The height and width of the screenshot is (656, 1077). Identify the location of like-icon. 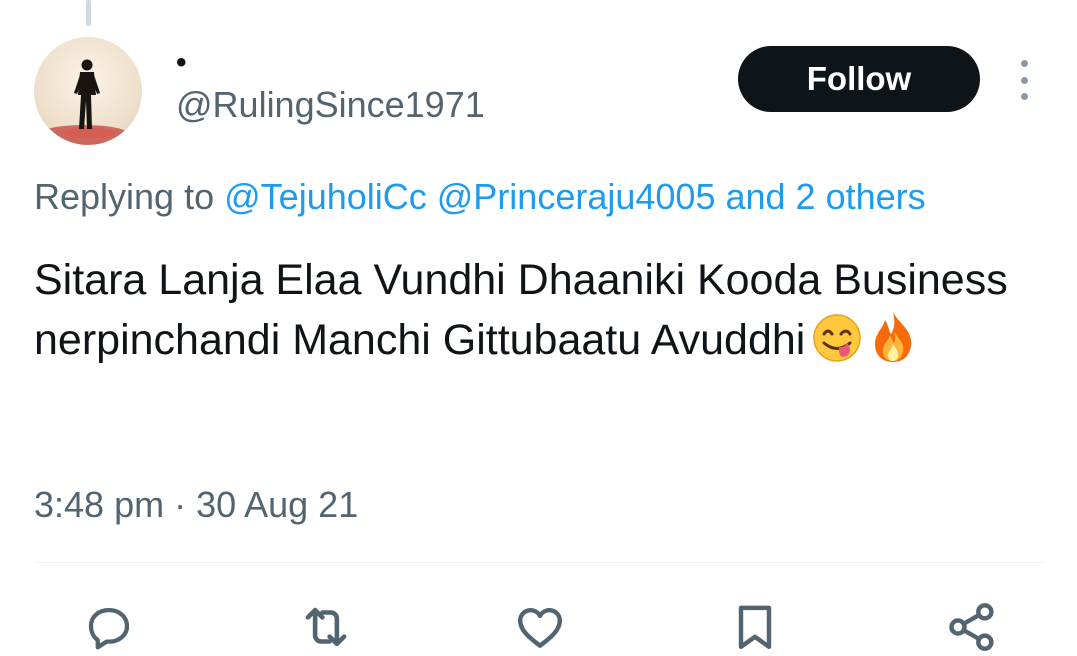
(540, 627).